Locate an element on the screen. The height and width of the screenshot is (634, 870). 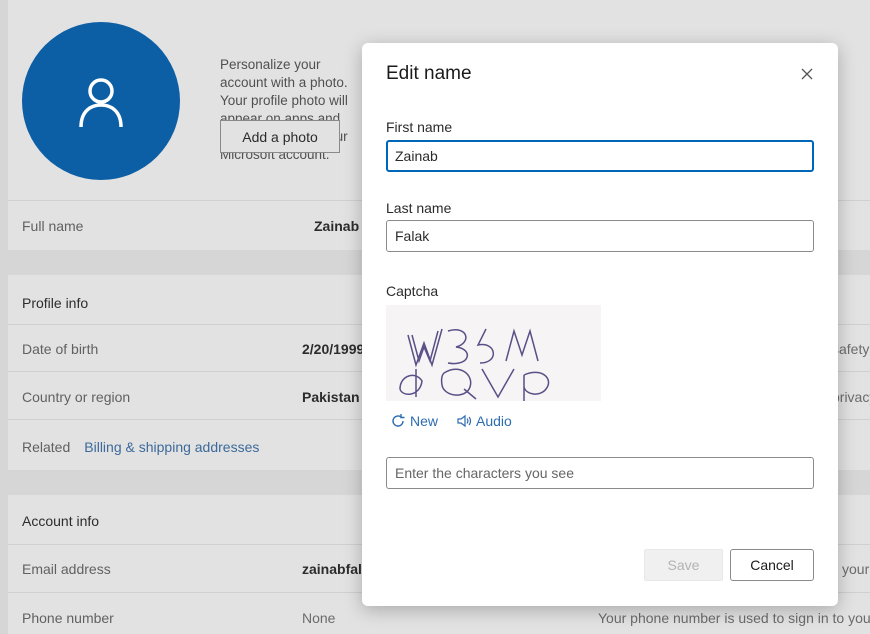
captcha-actions: New Audio is located at coordinates (451, 421).